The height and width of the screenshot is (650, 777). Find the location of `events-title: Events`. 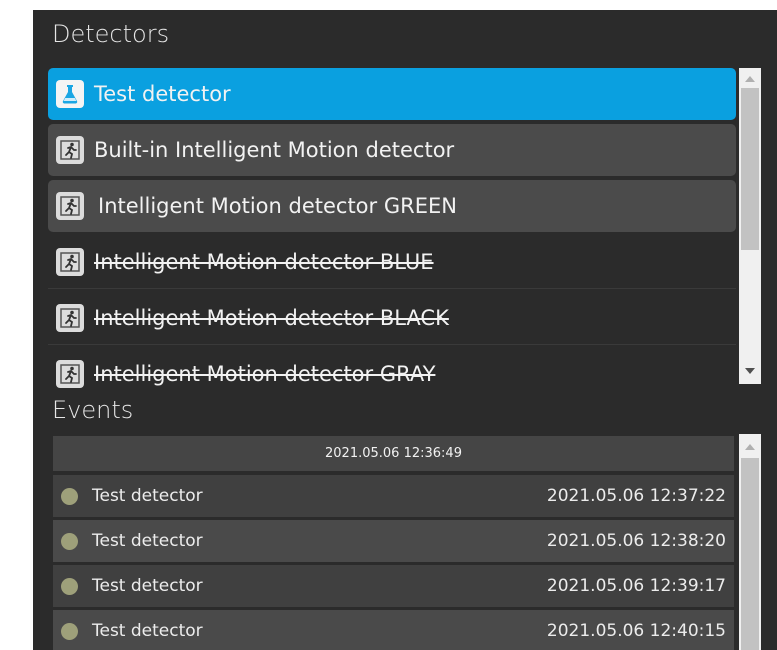

events-title: Events is located at coordinates (93, 410).